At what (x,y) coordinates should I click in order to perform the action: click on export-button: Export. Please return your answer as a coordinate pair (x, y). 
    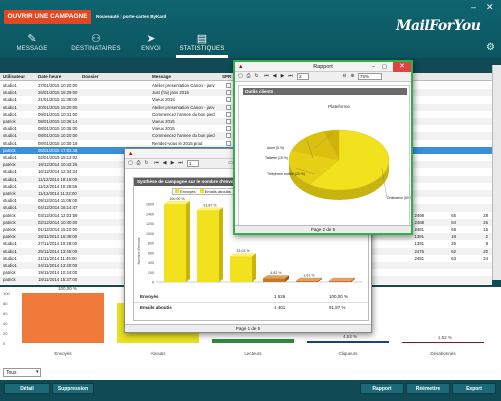
    Looking at the image, I should click on (474, 388).